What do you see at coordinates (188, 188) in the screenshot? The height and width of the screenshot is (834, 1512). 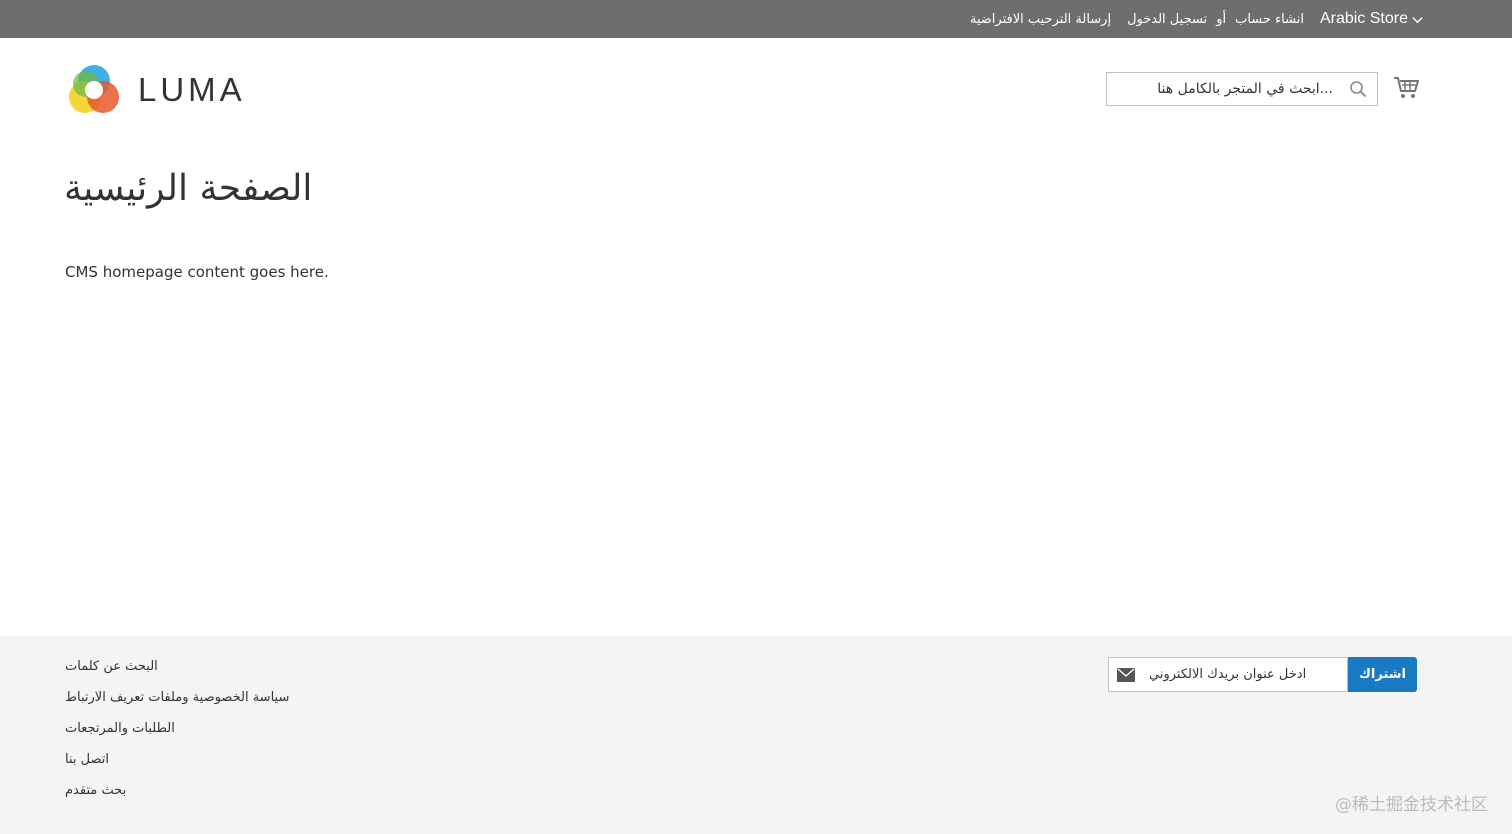 I see `page-title: الصفحة الرئيسية` at bounding box center [188, 188].